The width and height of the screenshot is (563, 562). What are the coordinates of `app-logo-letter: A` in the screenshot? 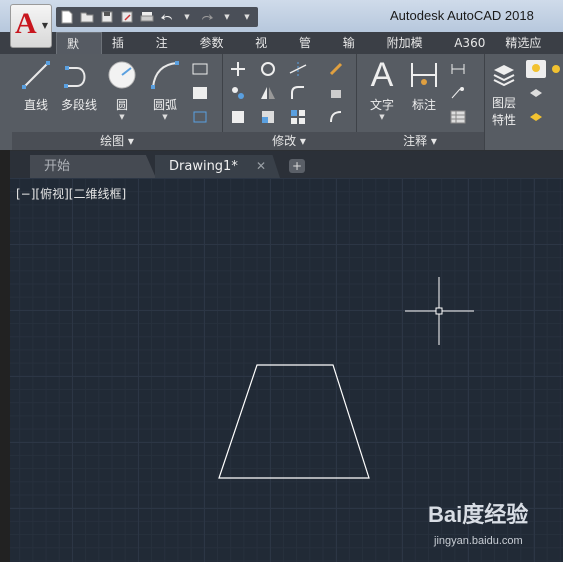 It's located at (26, 23).